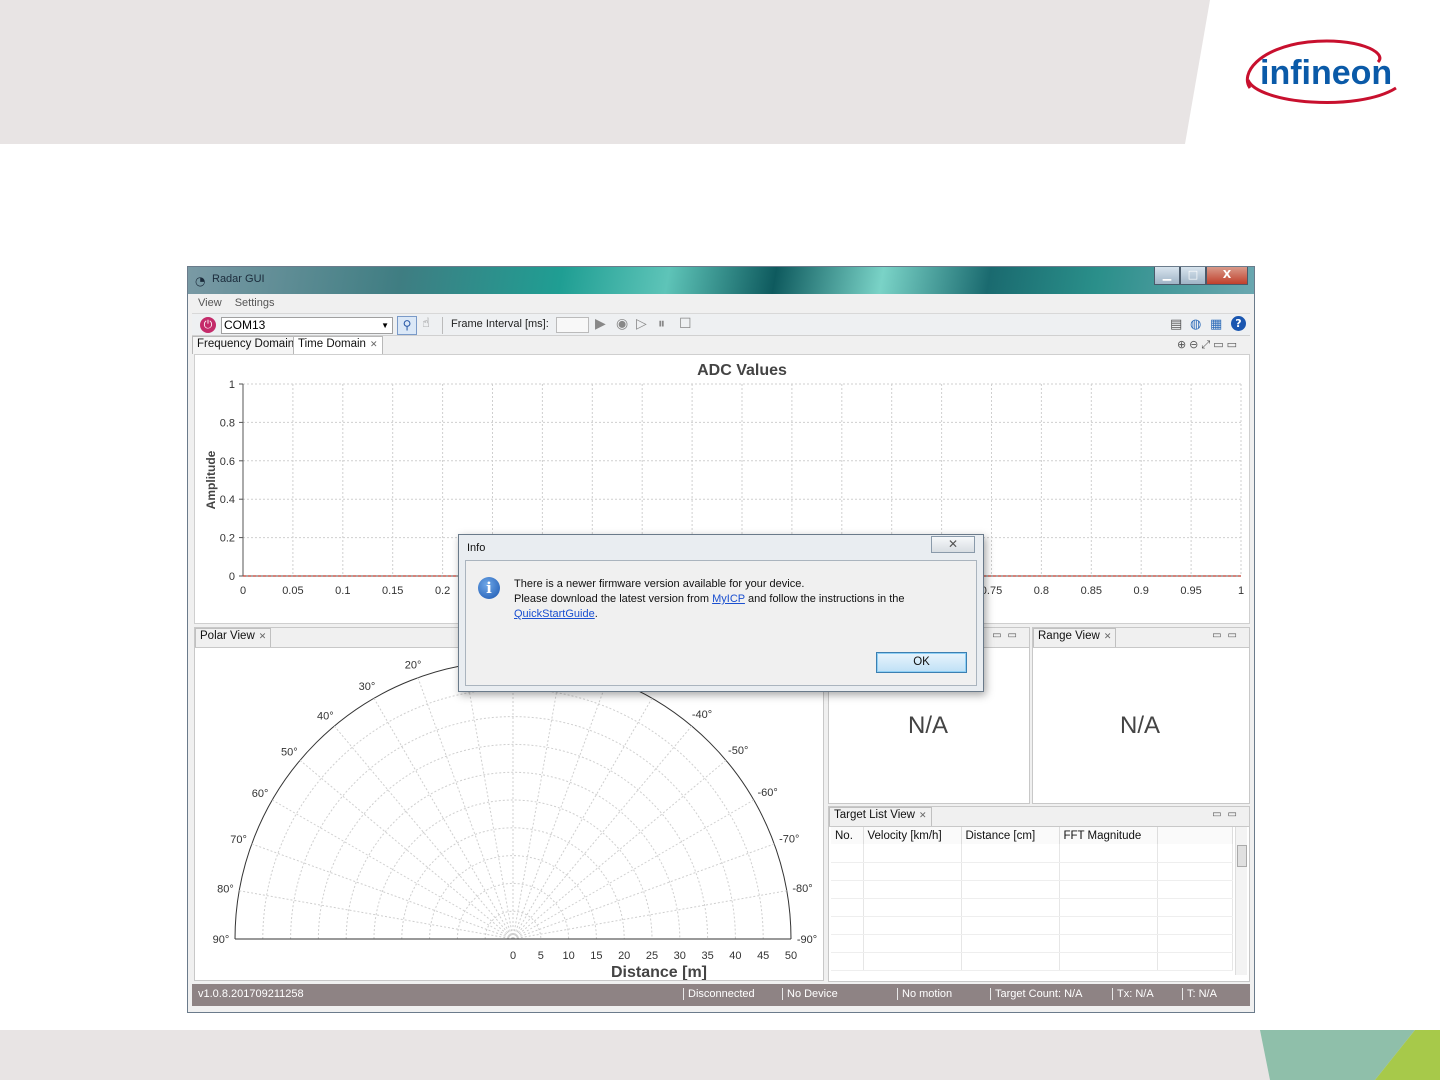  I want to click on x-tick-label: 0.8, so click(1041, 591).